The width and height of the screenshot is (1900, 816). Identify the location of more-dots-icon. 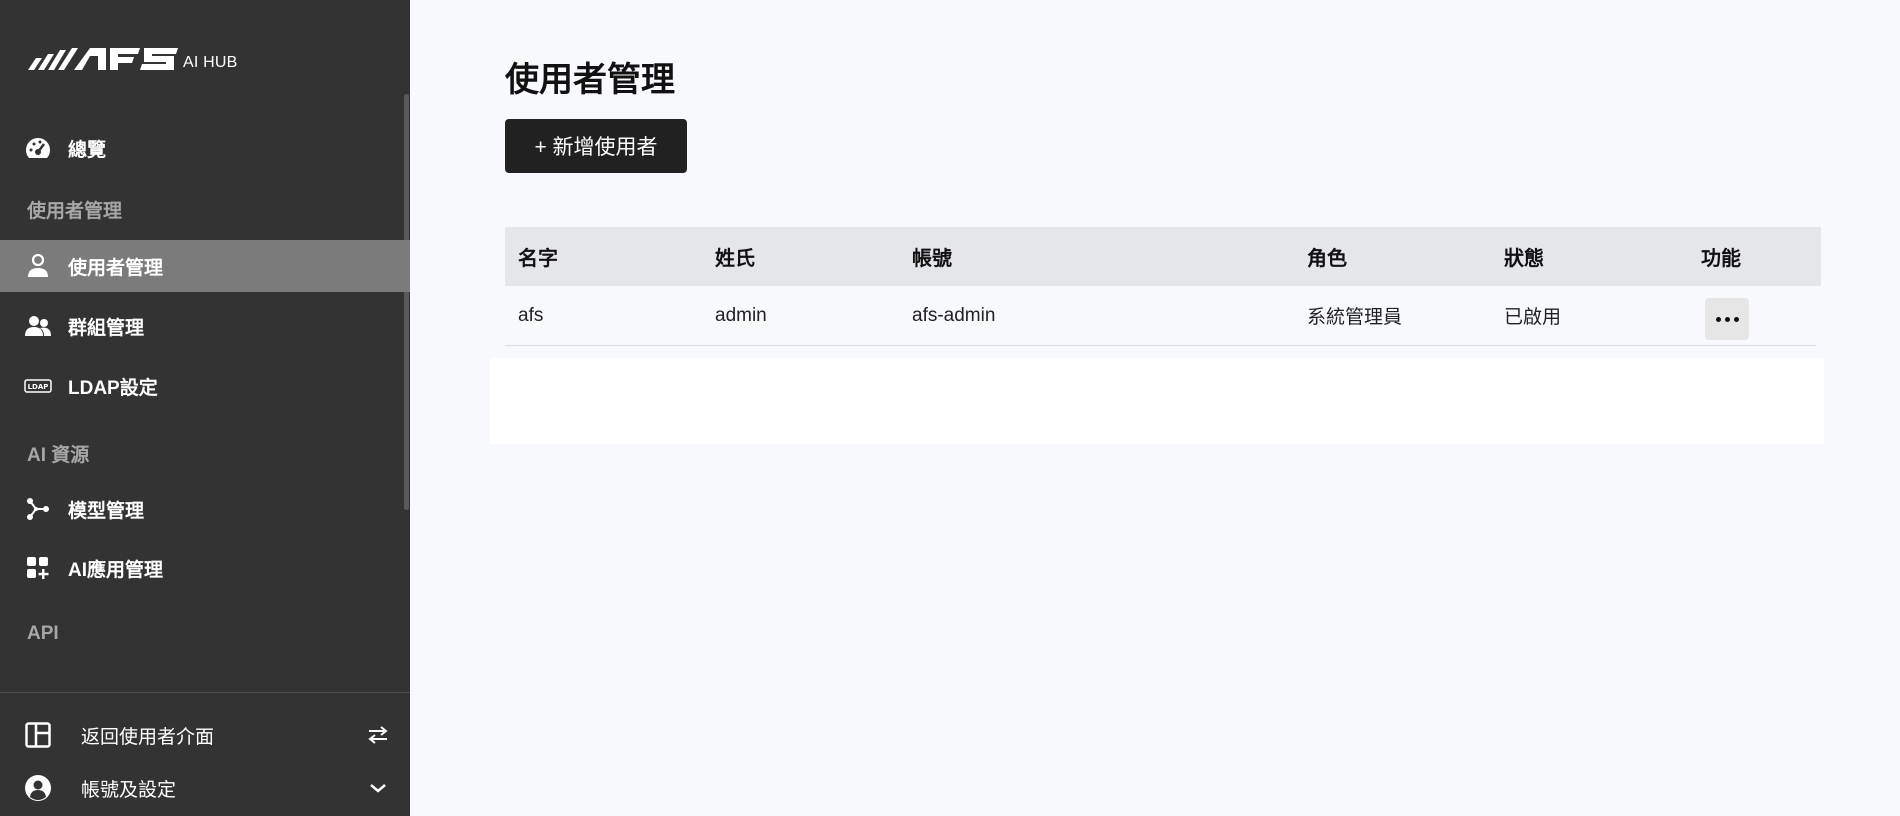
(1718, 319).